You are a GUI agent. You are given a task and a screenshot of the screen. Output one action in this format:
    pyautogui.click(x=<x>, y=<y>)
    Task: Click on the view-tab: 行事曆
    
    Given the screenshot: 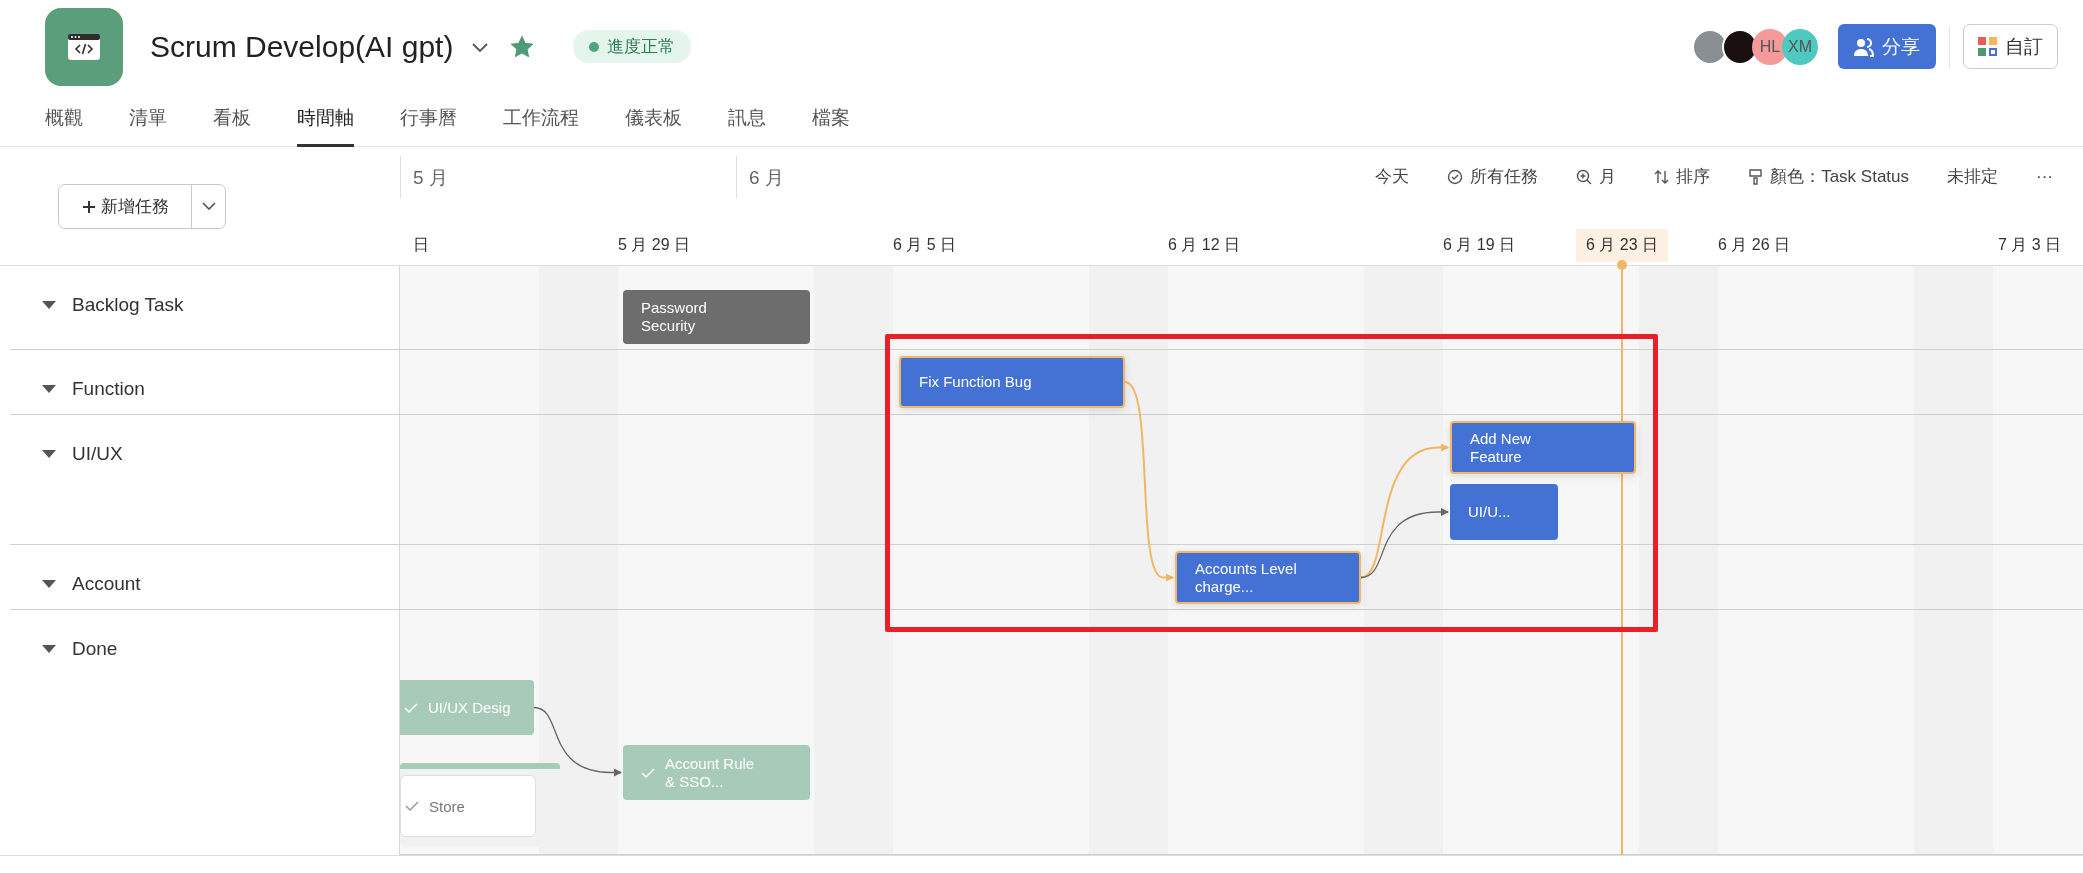 What is the action you would take?
    pyautogui.click(x=428, y=117)
    